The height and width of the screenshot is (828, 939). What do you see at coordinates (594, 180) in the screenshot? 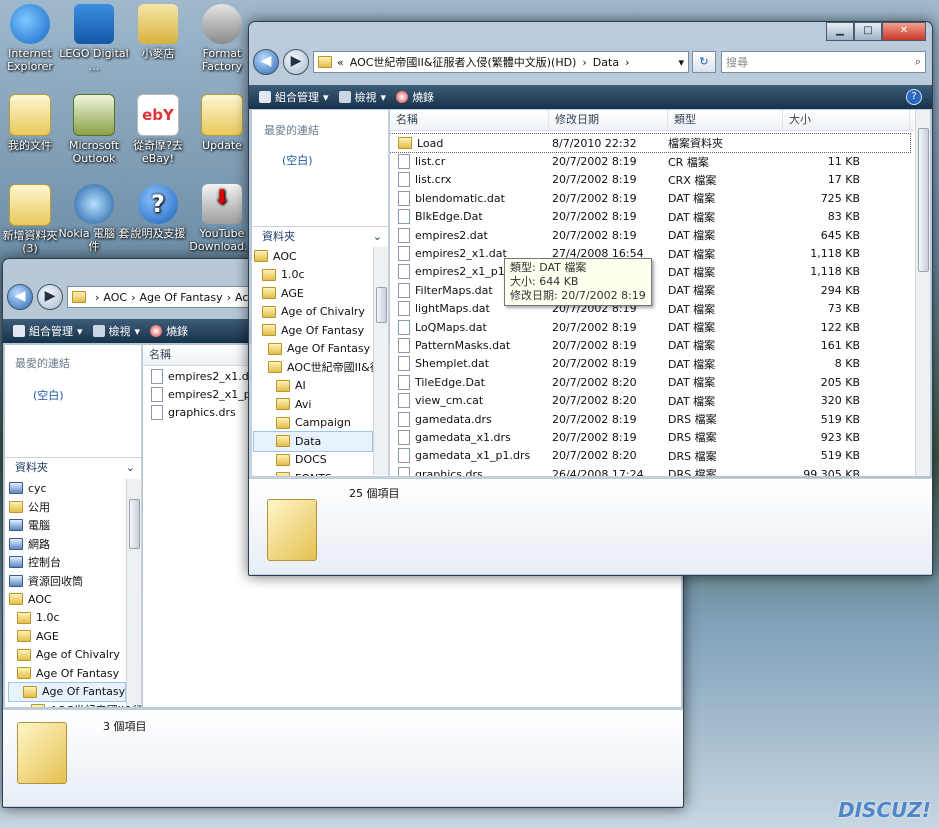
I see `file-date: 20/7/2002 8:19` at bounding box center [594, 180].